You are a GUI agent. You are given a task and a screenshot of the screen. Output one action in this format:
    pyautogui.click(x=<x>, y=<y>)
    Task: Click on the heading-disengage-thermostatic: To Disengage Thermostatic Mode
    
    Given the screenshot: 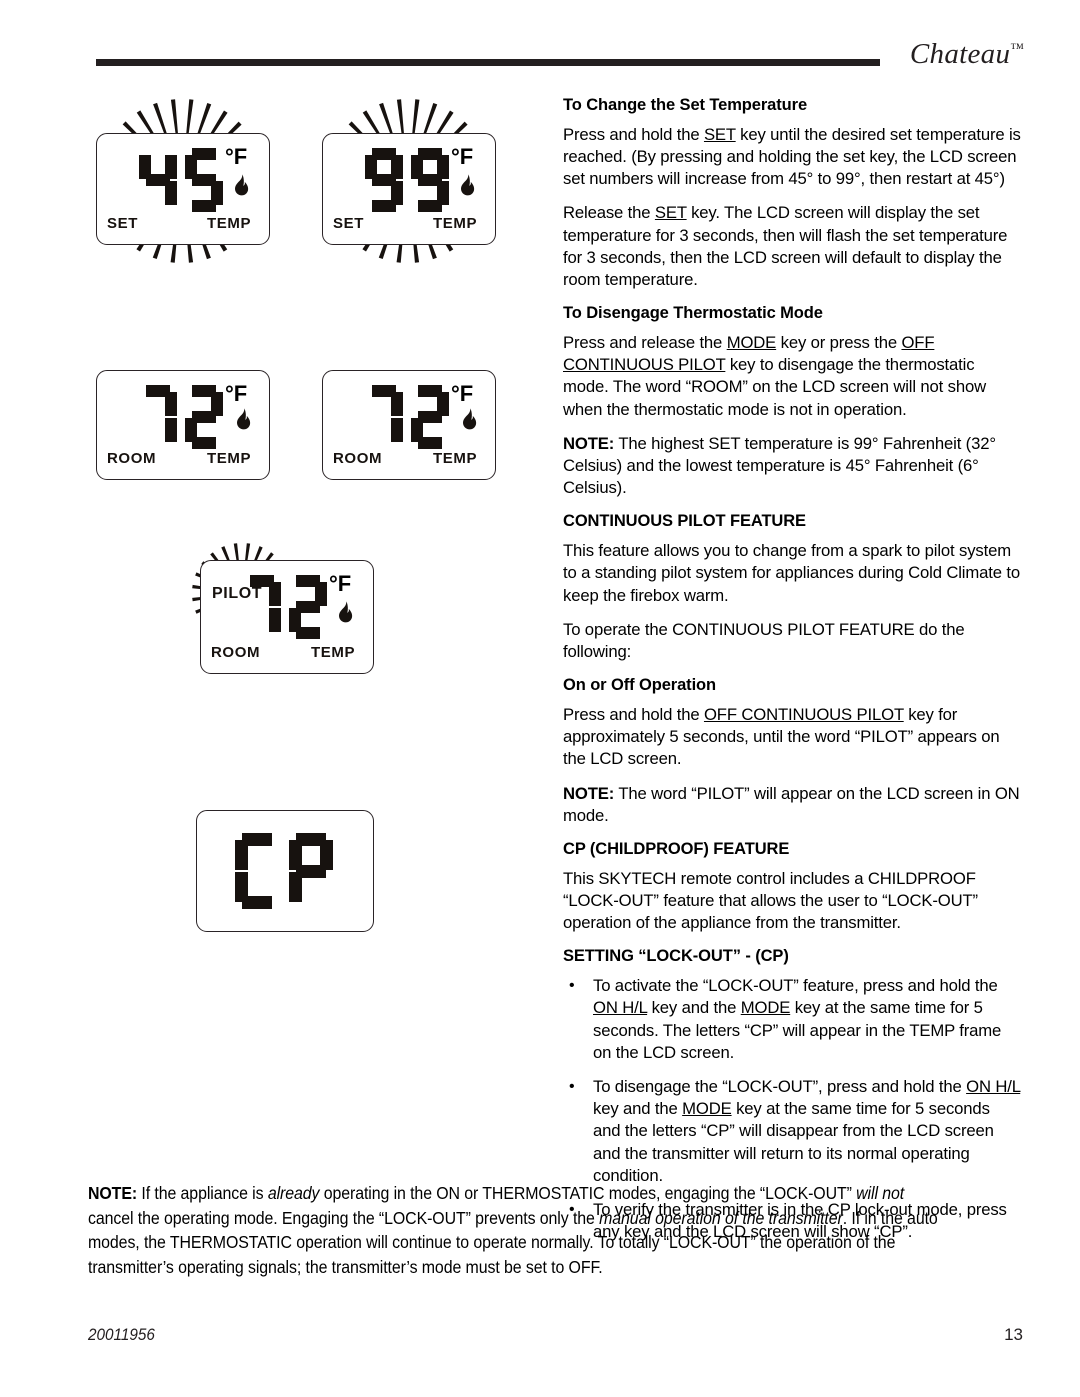 What is the action you would take?
    pyautogui.click(x=693, y=313)
    